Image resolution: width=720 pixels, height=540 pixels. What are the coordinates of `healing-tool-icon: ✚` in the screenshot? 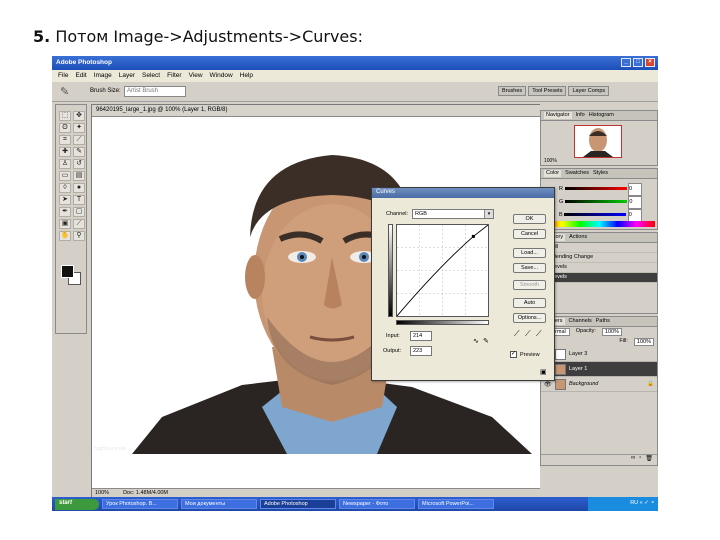 It's located at (65, 152).